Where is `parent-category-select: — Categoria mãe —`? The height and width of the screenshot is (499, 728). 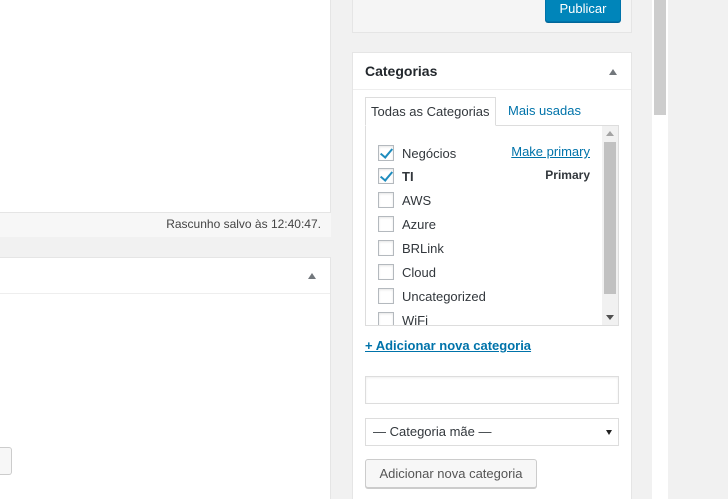
parent-category-select: — Categoria mãe — is located at coordinates (492, 432).